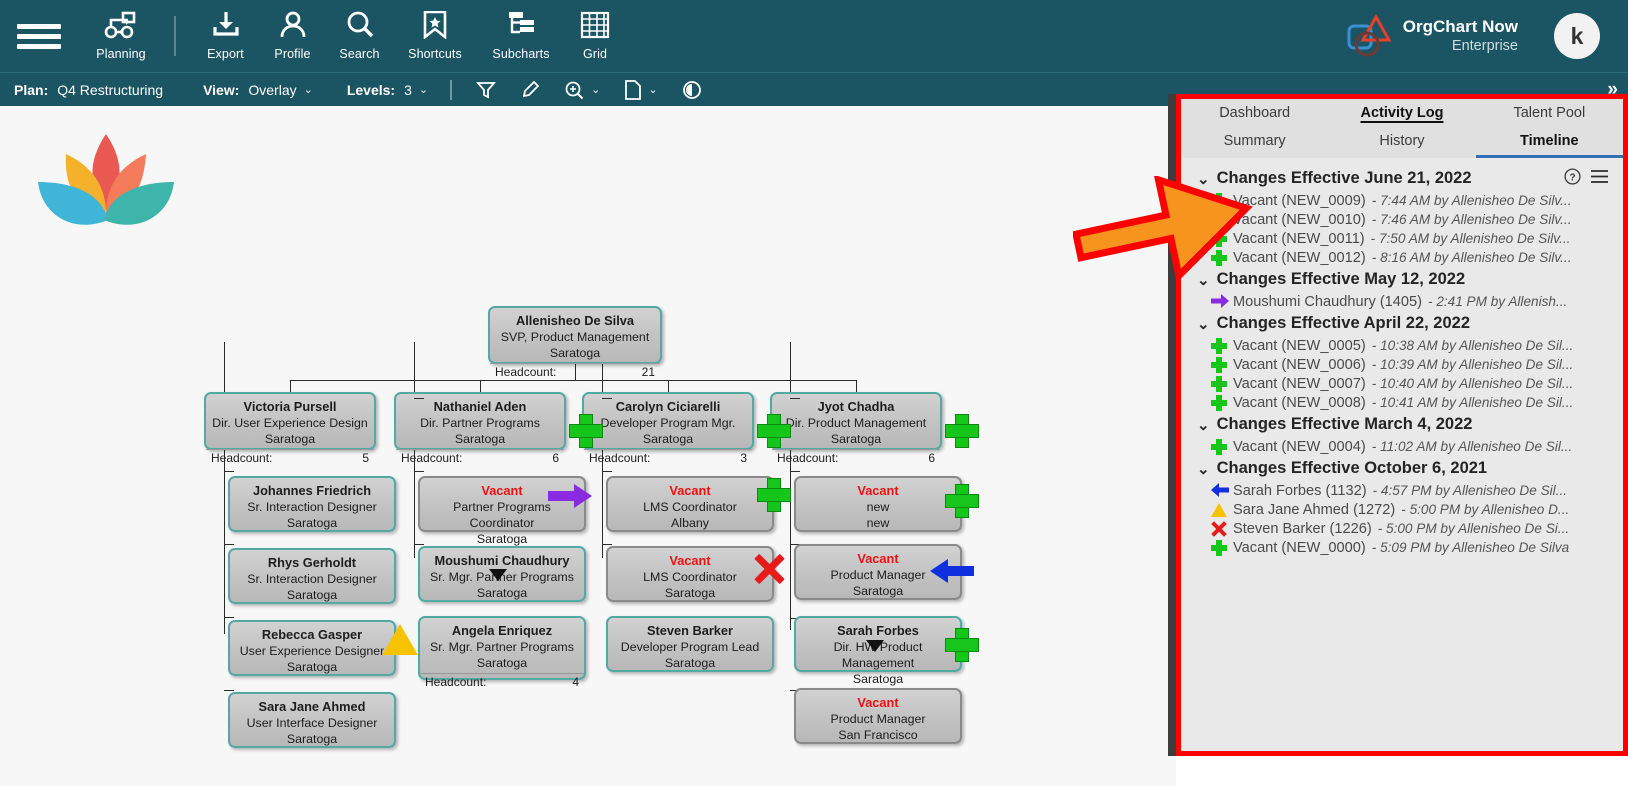  I want to click on headcount-value: 6, so click(555, 458).